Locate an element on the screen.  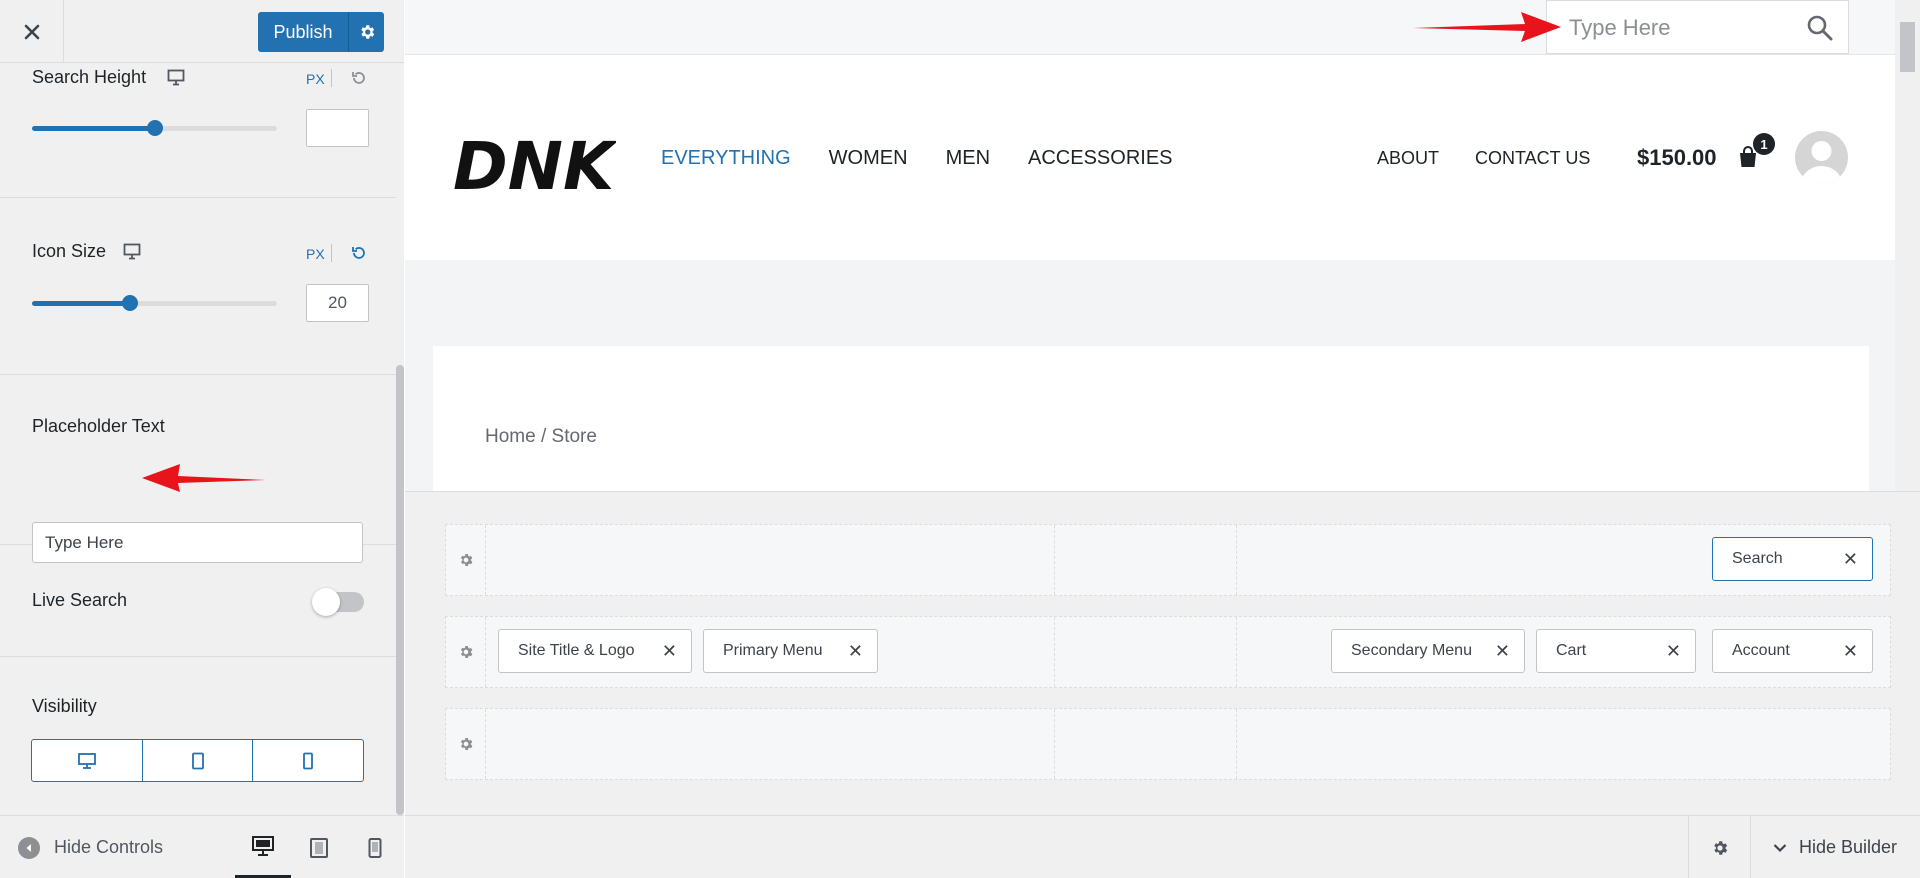
menu-item-contact-us: CONTACT US is located at coordinates (1532, 158).